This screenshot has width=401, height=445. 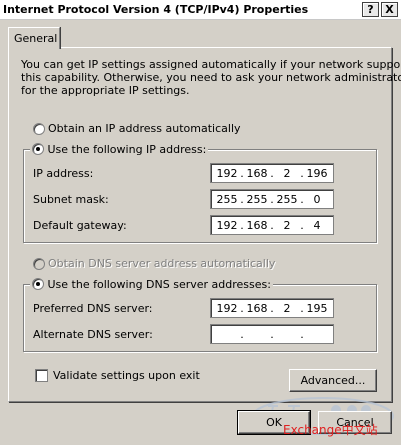 I want to click on obtain-dns-auto-radio, so click(x=39, y=264).